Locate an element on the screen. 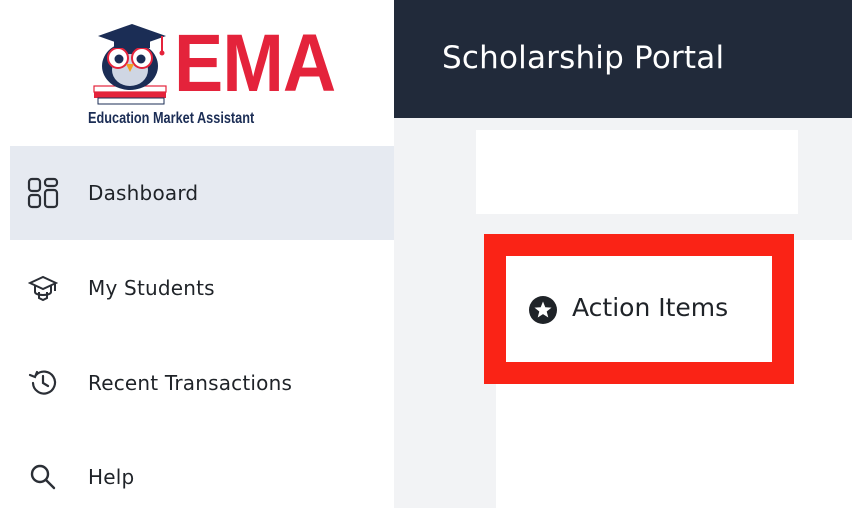 The height and width of the screenshot is (524, 852). ema-logo: EMA Education Market Assistant is located at coordinates (212, 77).